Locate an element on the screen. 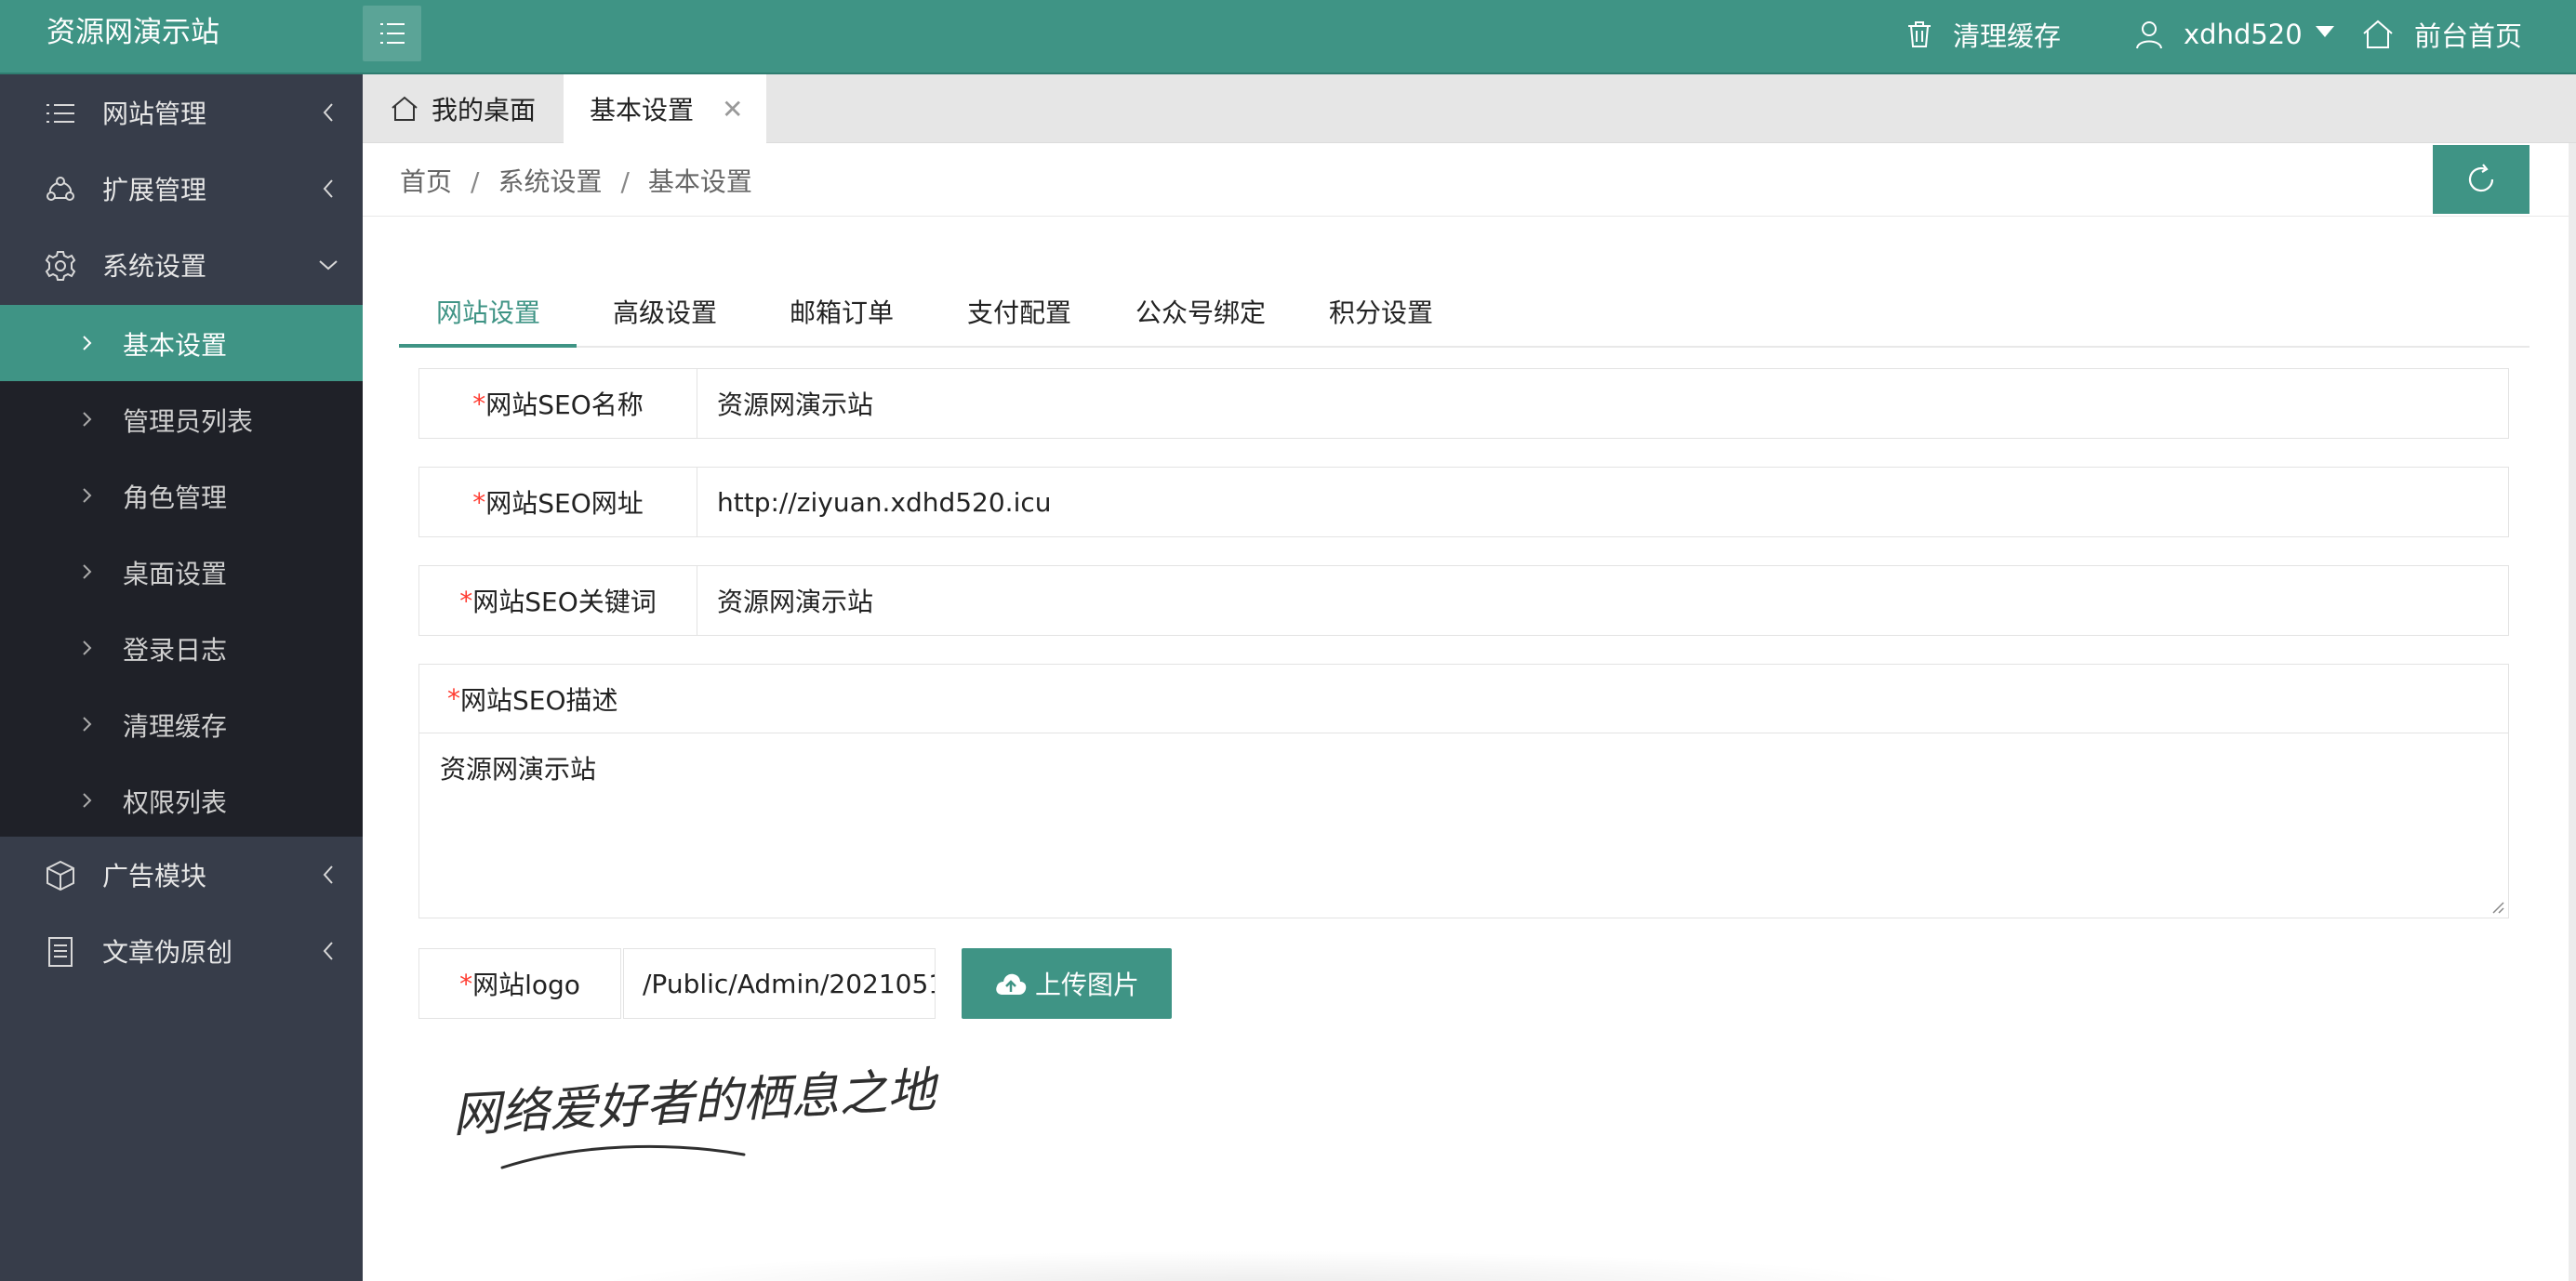  upload-image-label: 上传图片 is located at coordinates (1086, 985).